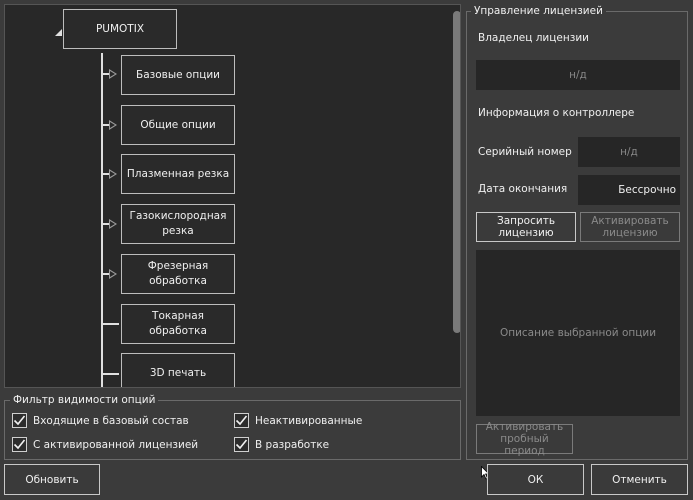  I want to click on owner-label: Владелец лицензии, so click(533, 38).